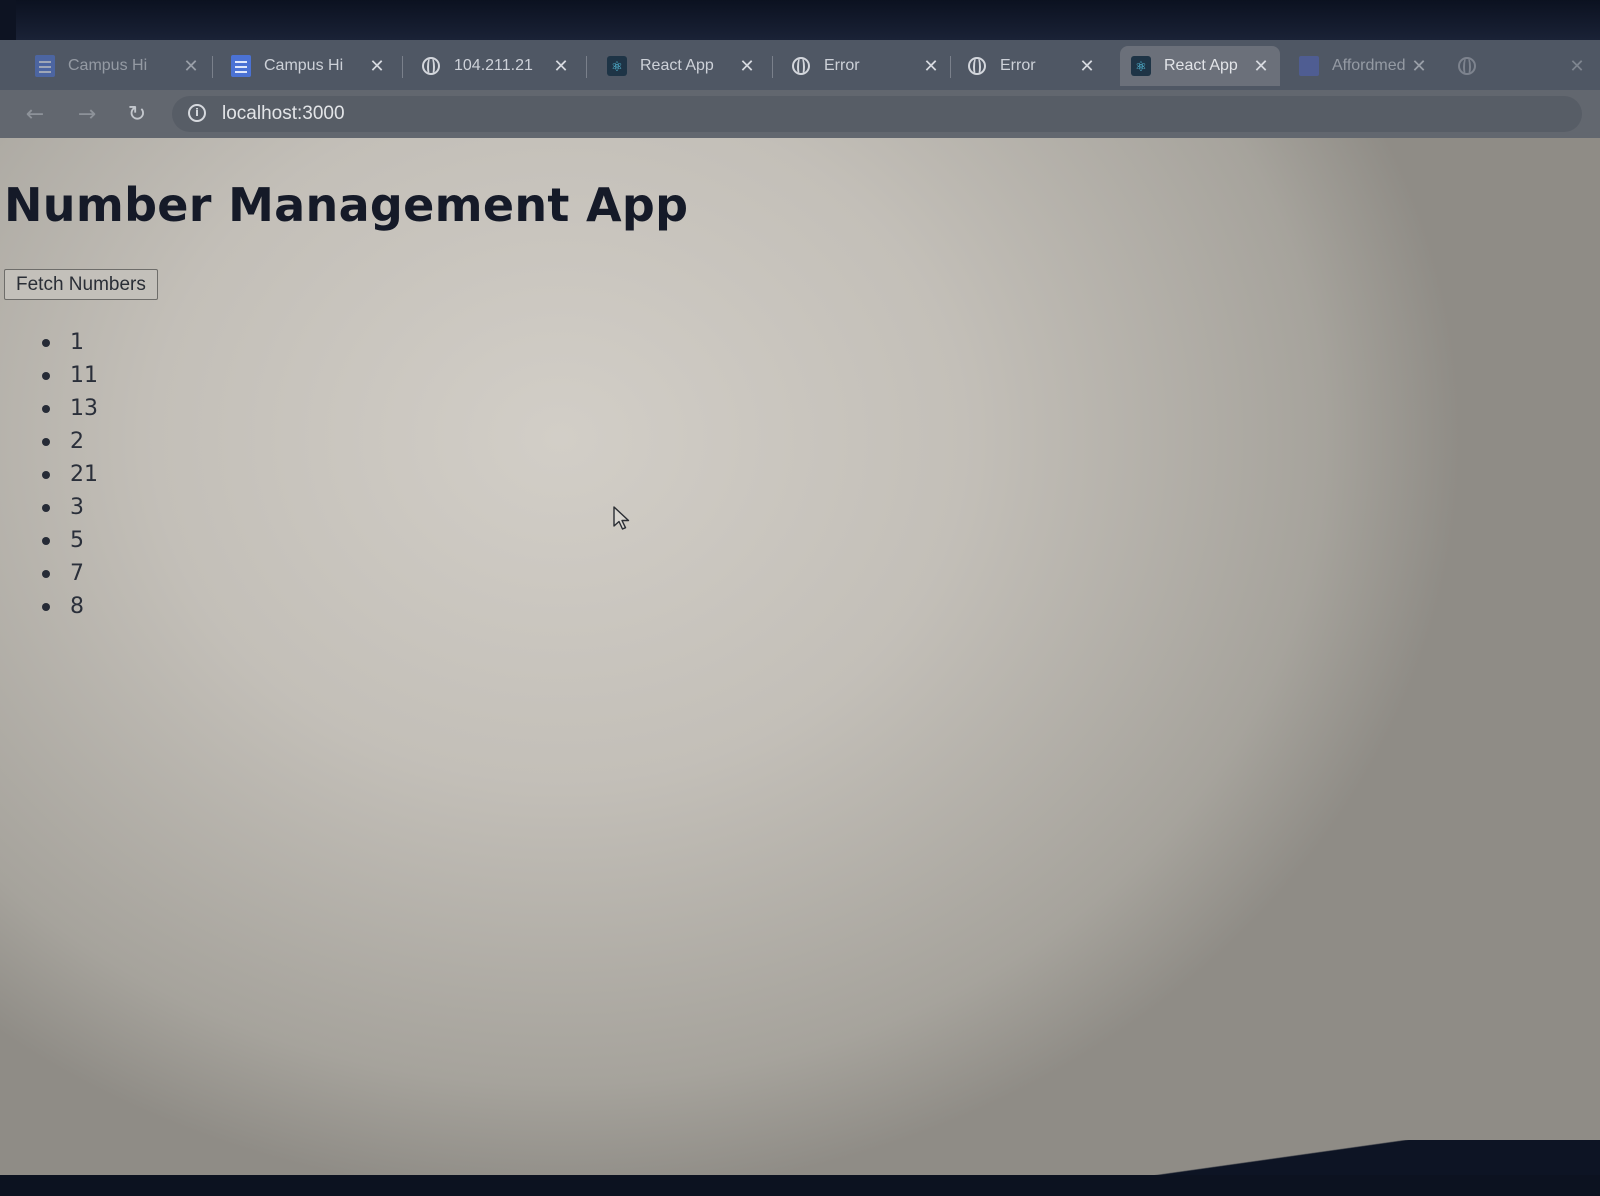 The width and height of the screenshot is (1600, 1196). I want to click on mouse-cursor-icon, so click(621, 518).